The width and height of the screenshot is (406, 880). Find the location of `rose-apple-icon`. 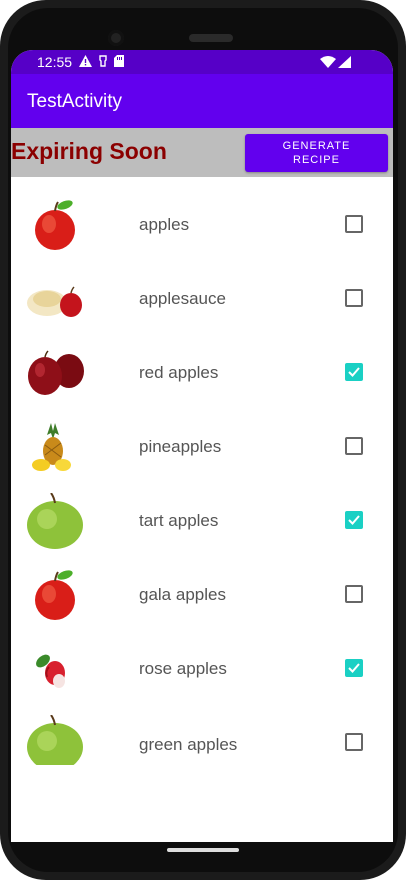

rose-apple-icon is located at coordinates (50, 671).